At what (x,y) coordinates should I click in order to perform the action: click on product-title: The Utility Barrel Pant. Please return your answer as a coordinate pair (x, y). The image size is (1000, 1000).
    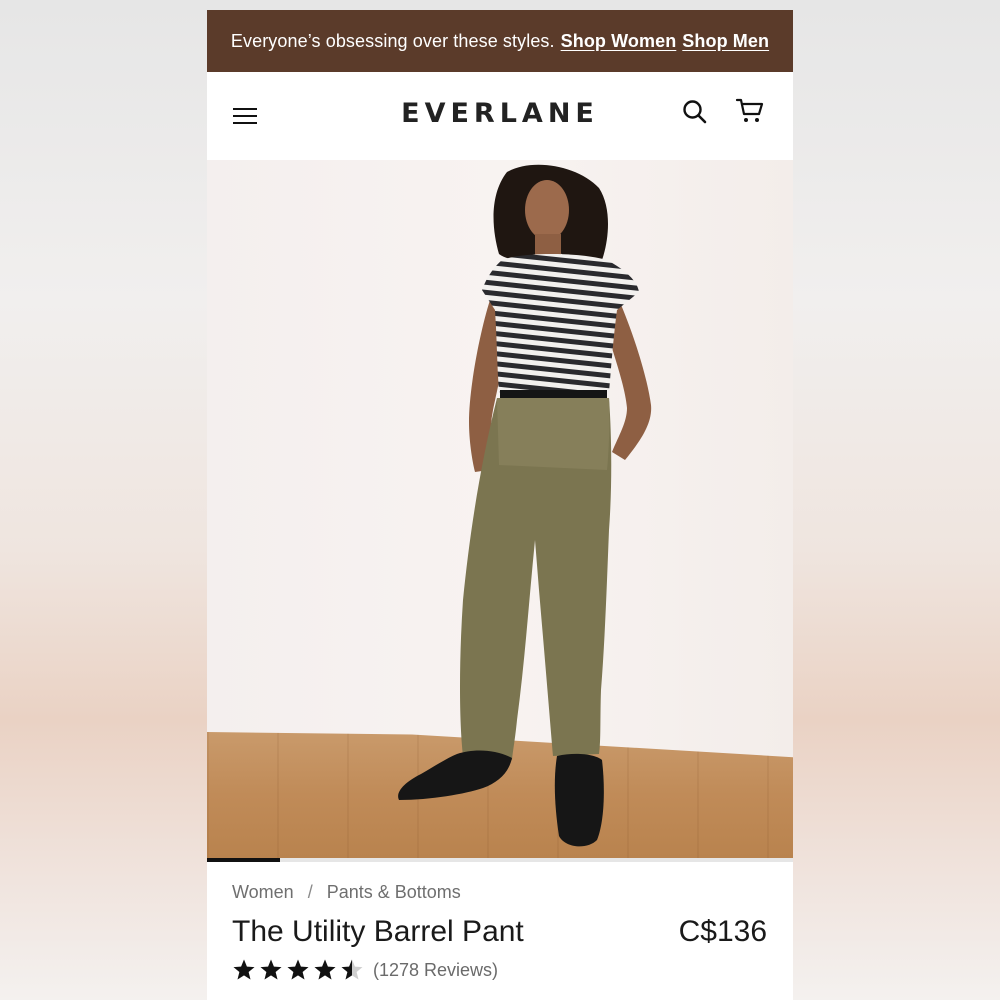
    Looking at the image, I should click on (378, 931).